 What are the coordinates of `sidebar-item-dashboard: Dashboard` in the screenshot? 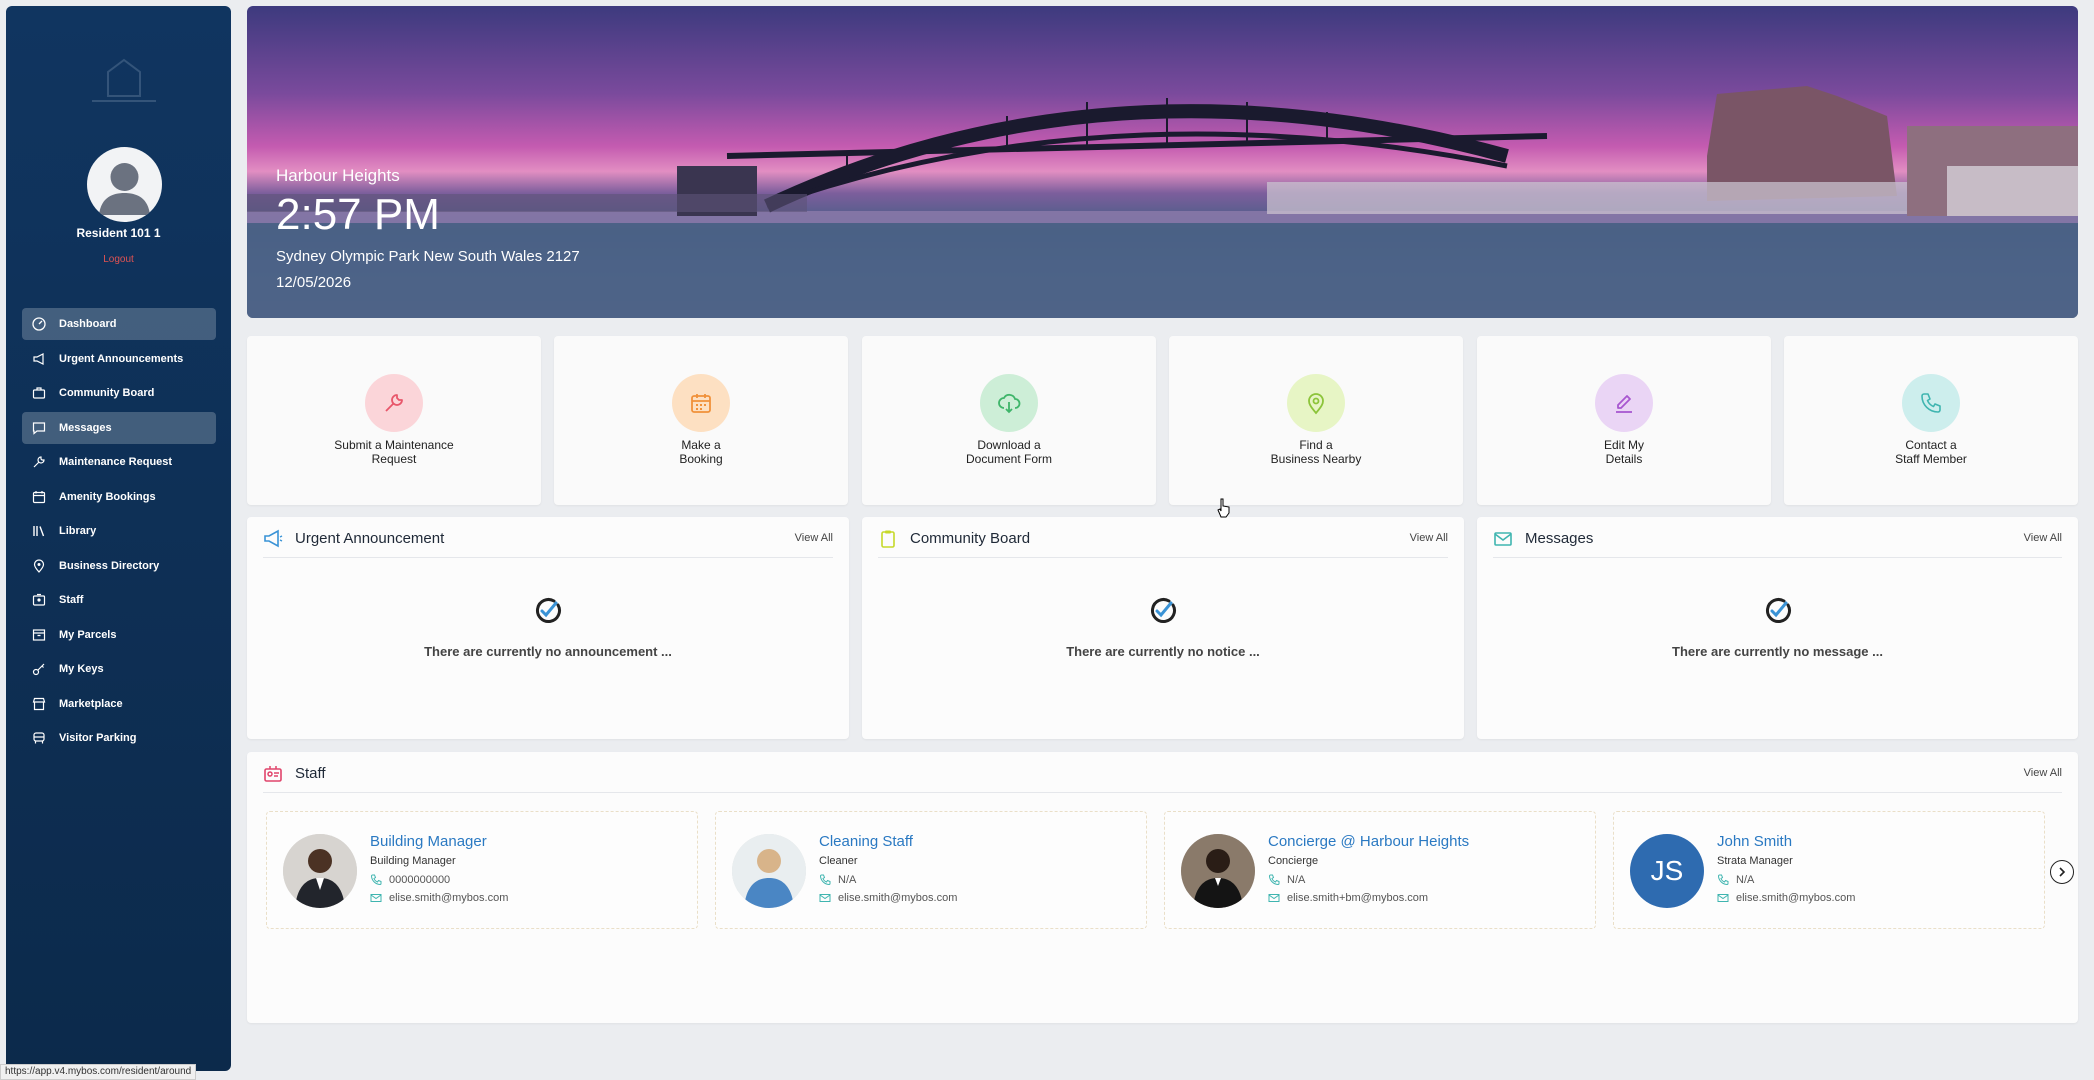 It's located at (119, 324).